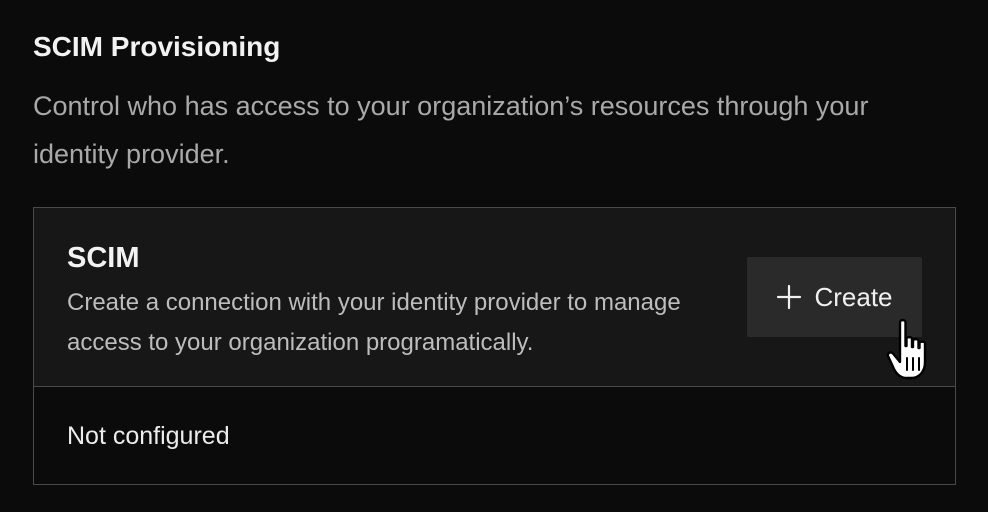  What do you see at coordinates (789, 297) in the screenshot?
I see `plus-icon` at bounding box center [789, 297].